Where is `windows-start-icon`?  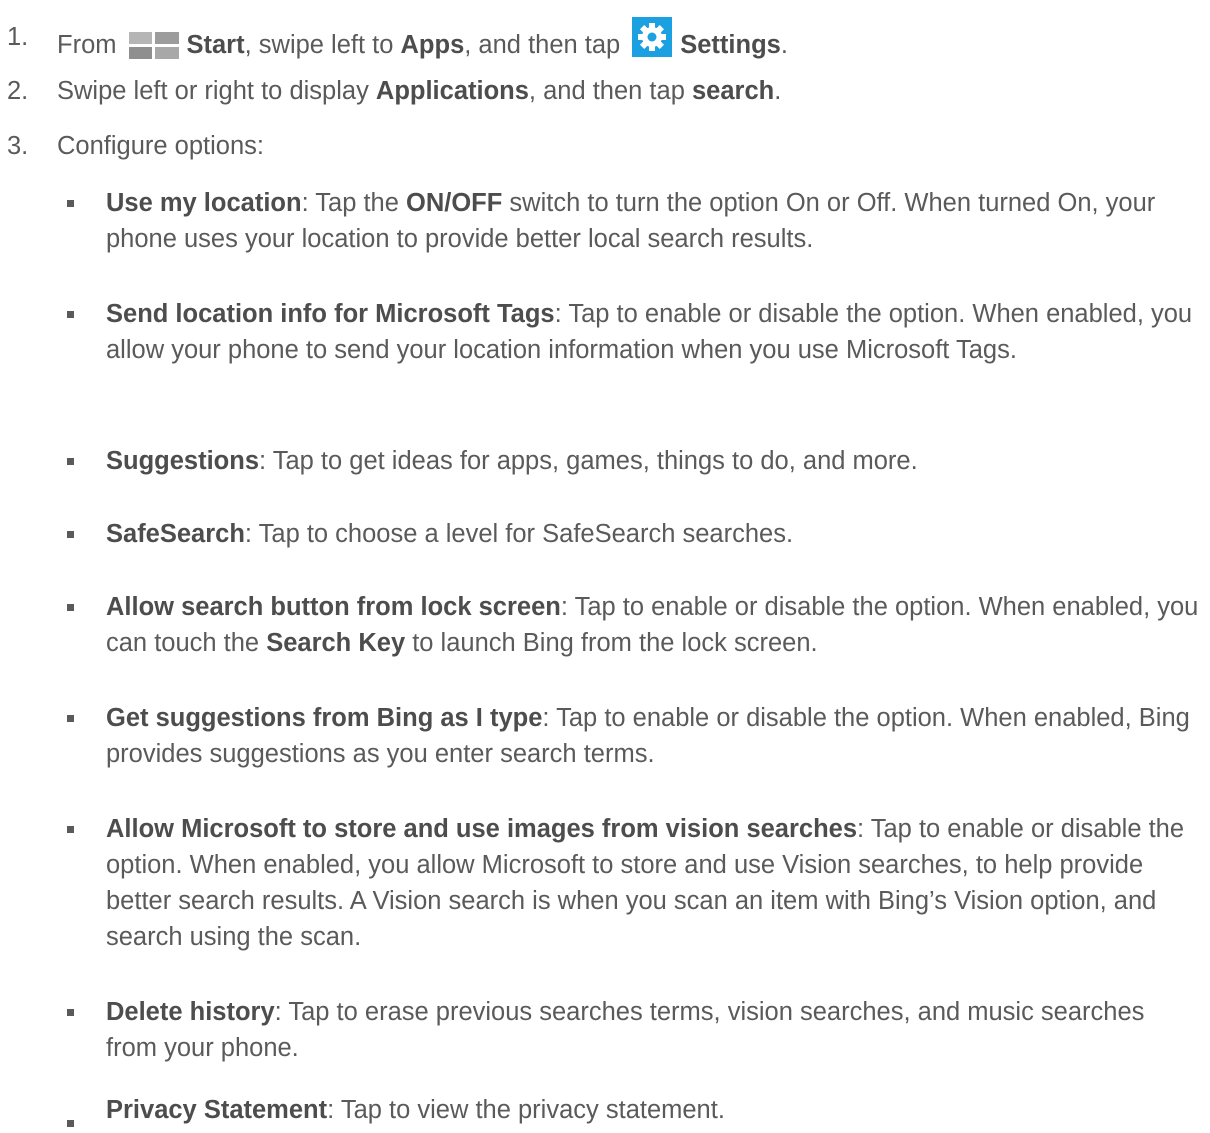
windows-start-icon is located at coordinates (153, 51).